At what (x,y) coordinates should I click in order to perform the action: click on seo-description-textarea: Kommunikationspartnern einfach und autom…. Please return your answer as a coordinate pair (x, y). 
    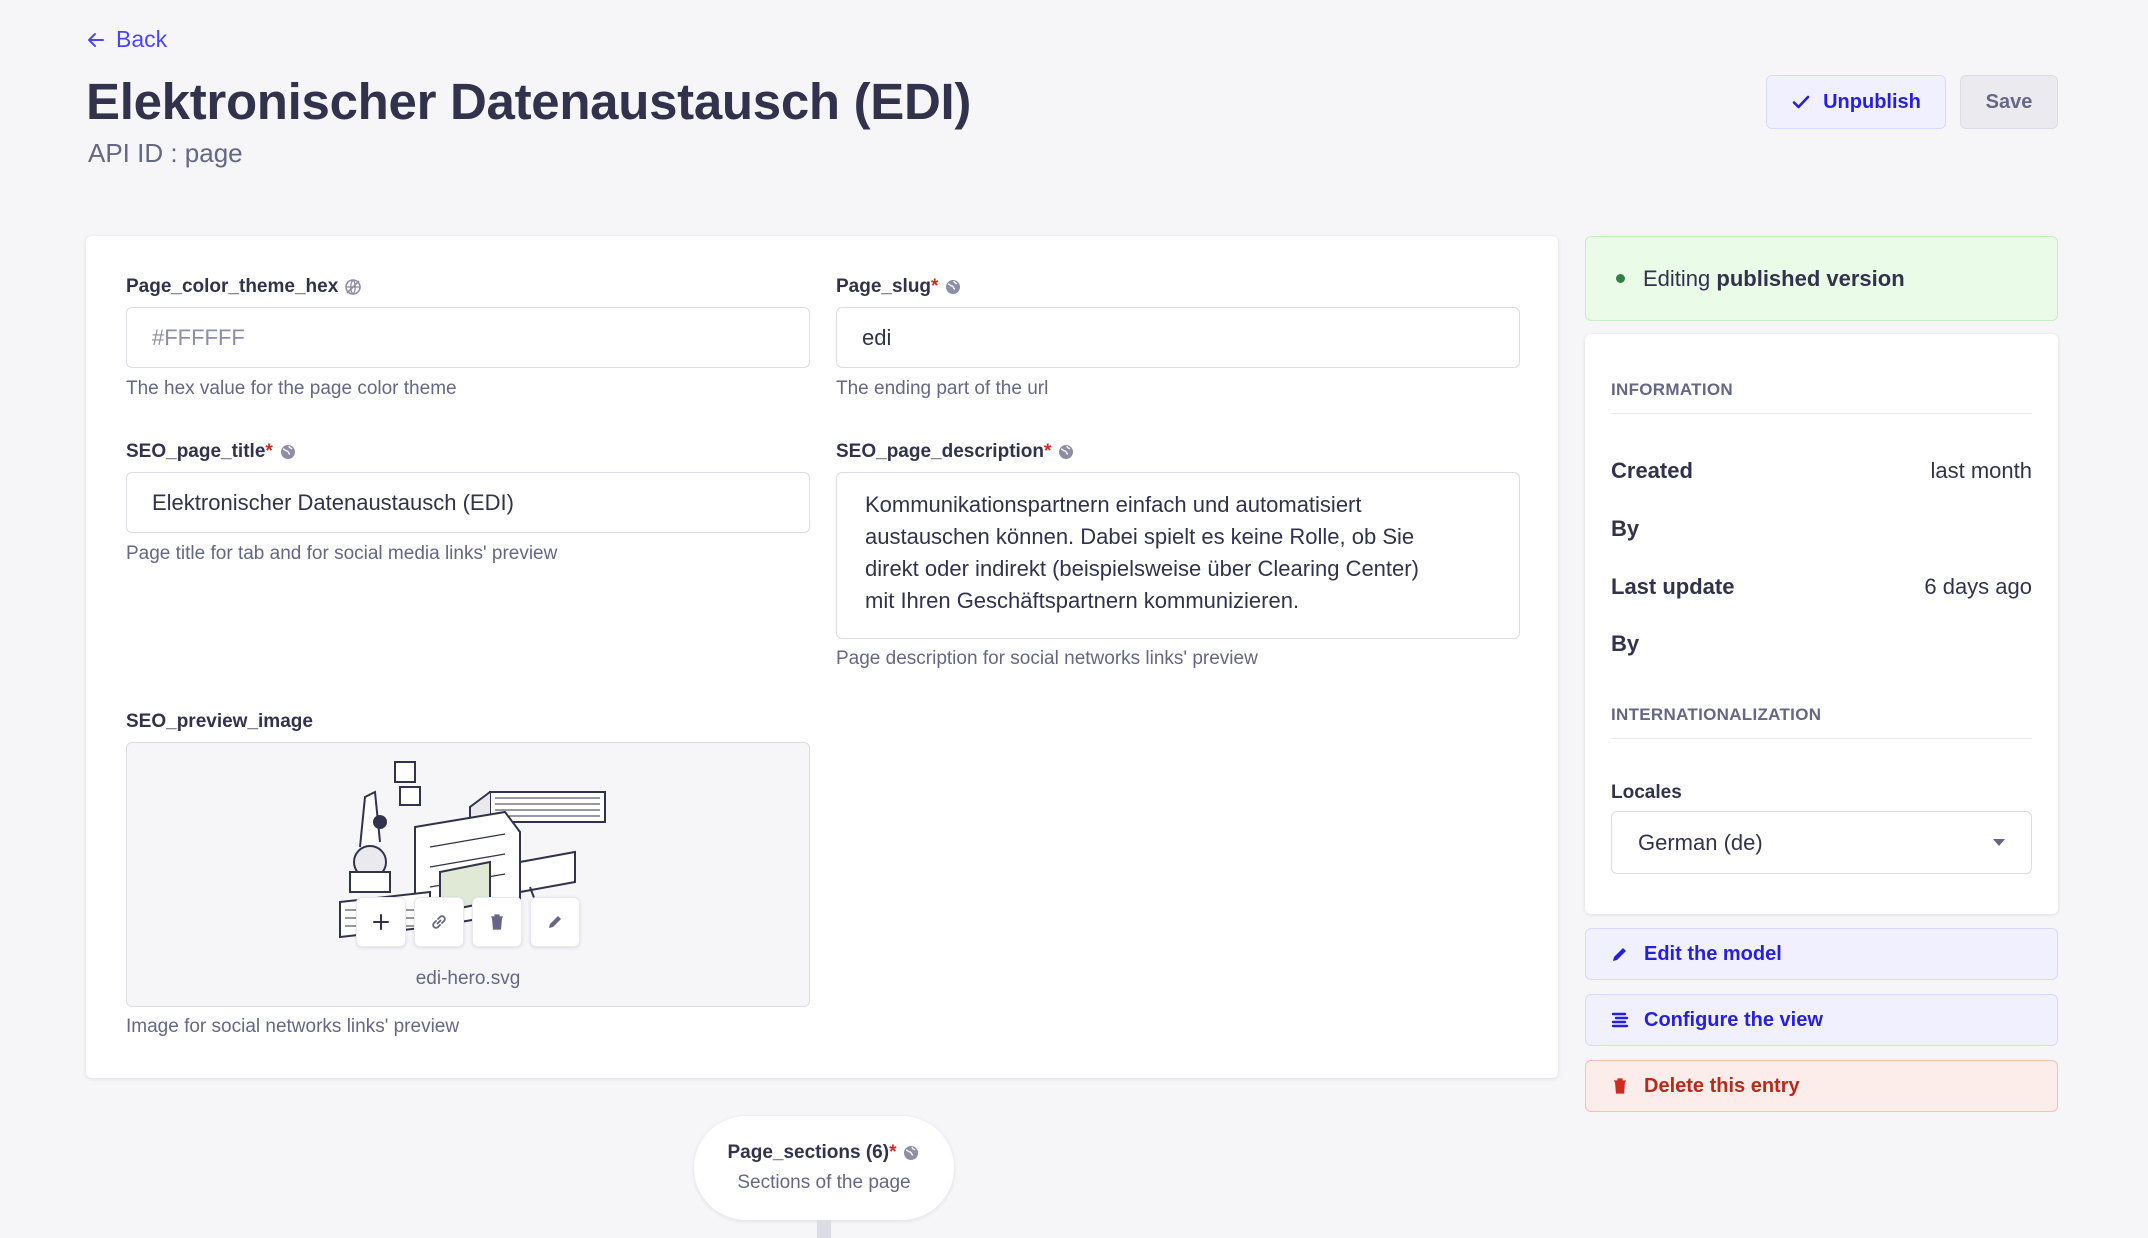
    Looking at the image, I should click on (1178, 555).